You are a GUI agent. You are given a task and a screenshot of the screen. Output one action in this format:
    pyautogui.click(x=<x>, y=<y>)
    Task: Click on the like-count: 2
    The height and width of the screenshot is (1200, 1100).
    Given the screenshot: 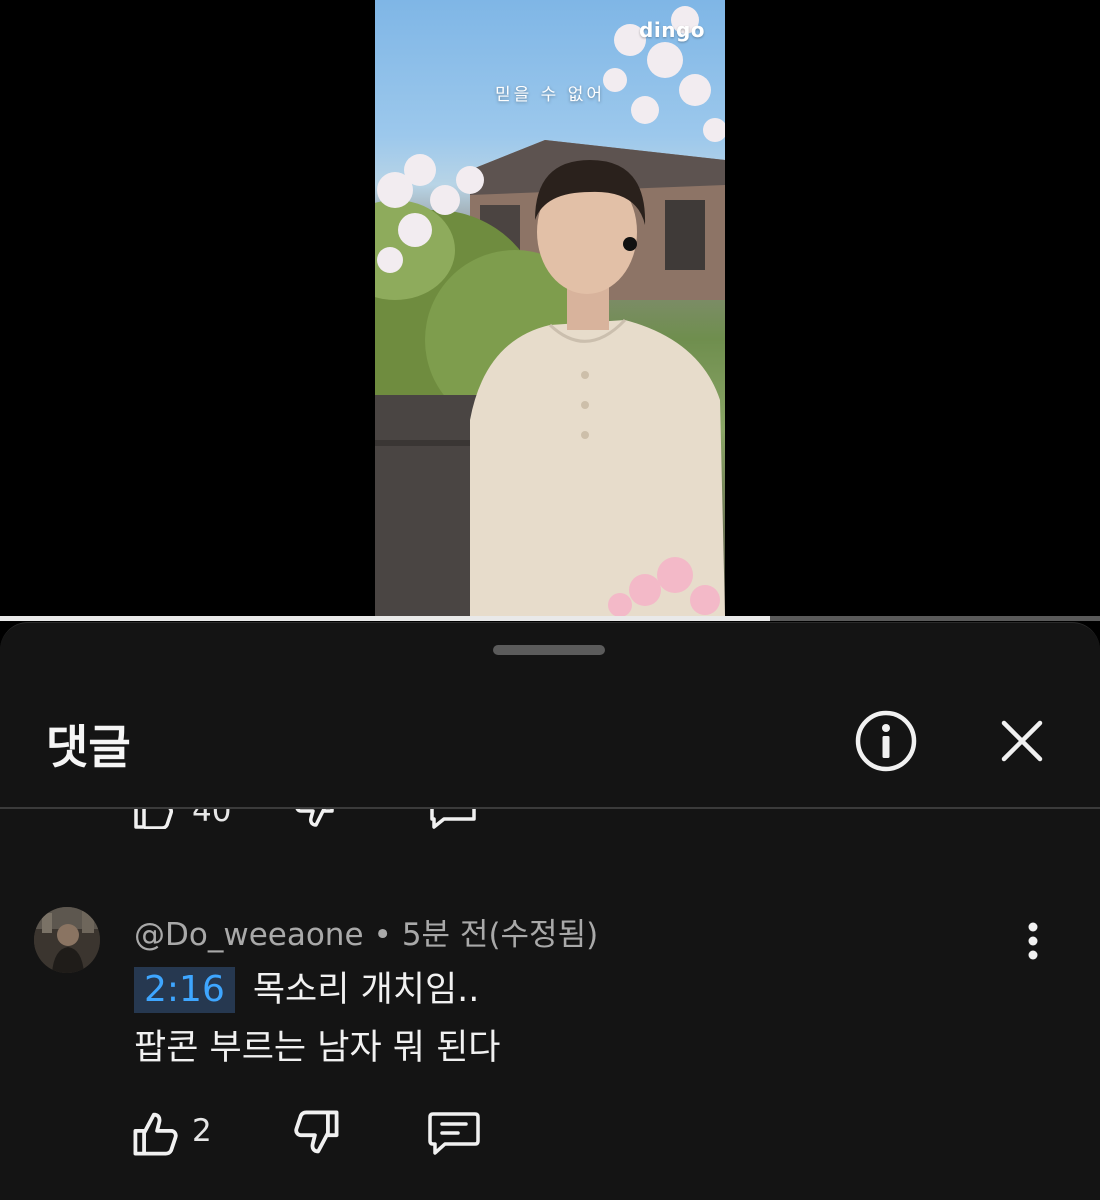 What is the action you would take?
    pyautogui.click(x=202, y=1131)
    